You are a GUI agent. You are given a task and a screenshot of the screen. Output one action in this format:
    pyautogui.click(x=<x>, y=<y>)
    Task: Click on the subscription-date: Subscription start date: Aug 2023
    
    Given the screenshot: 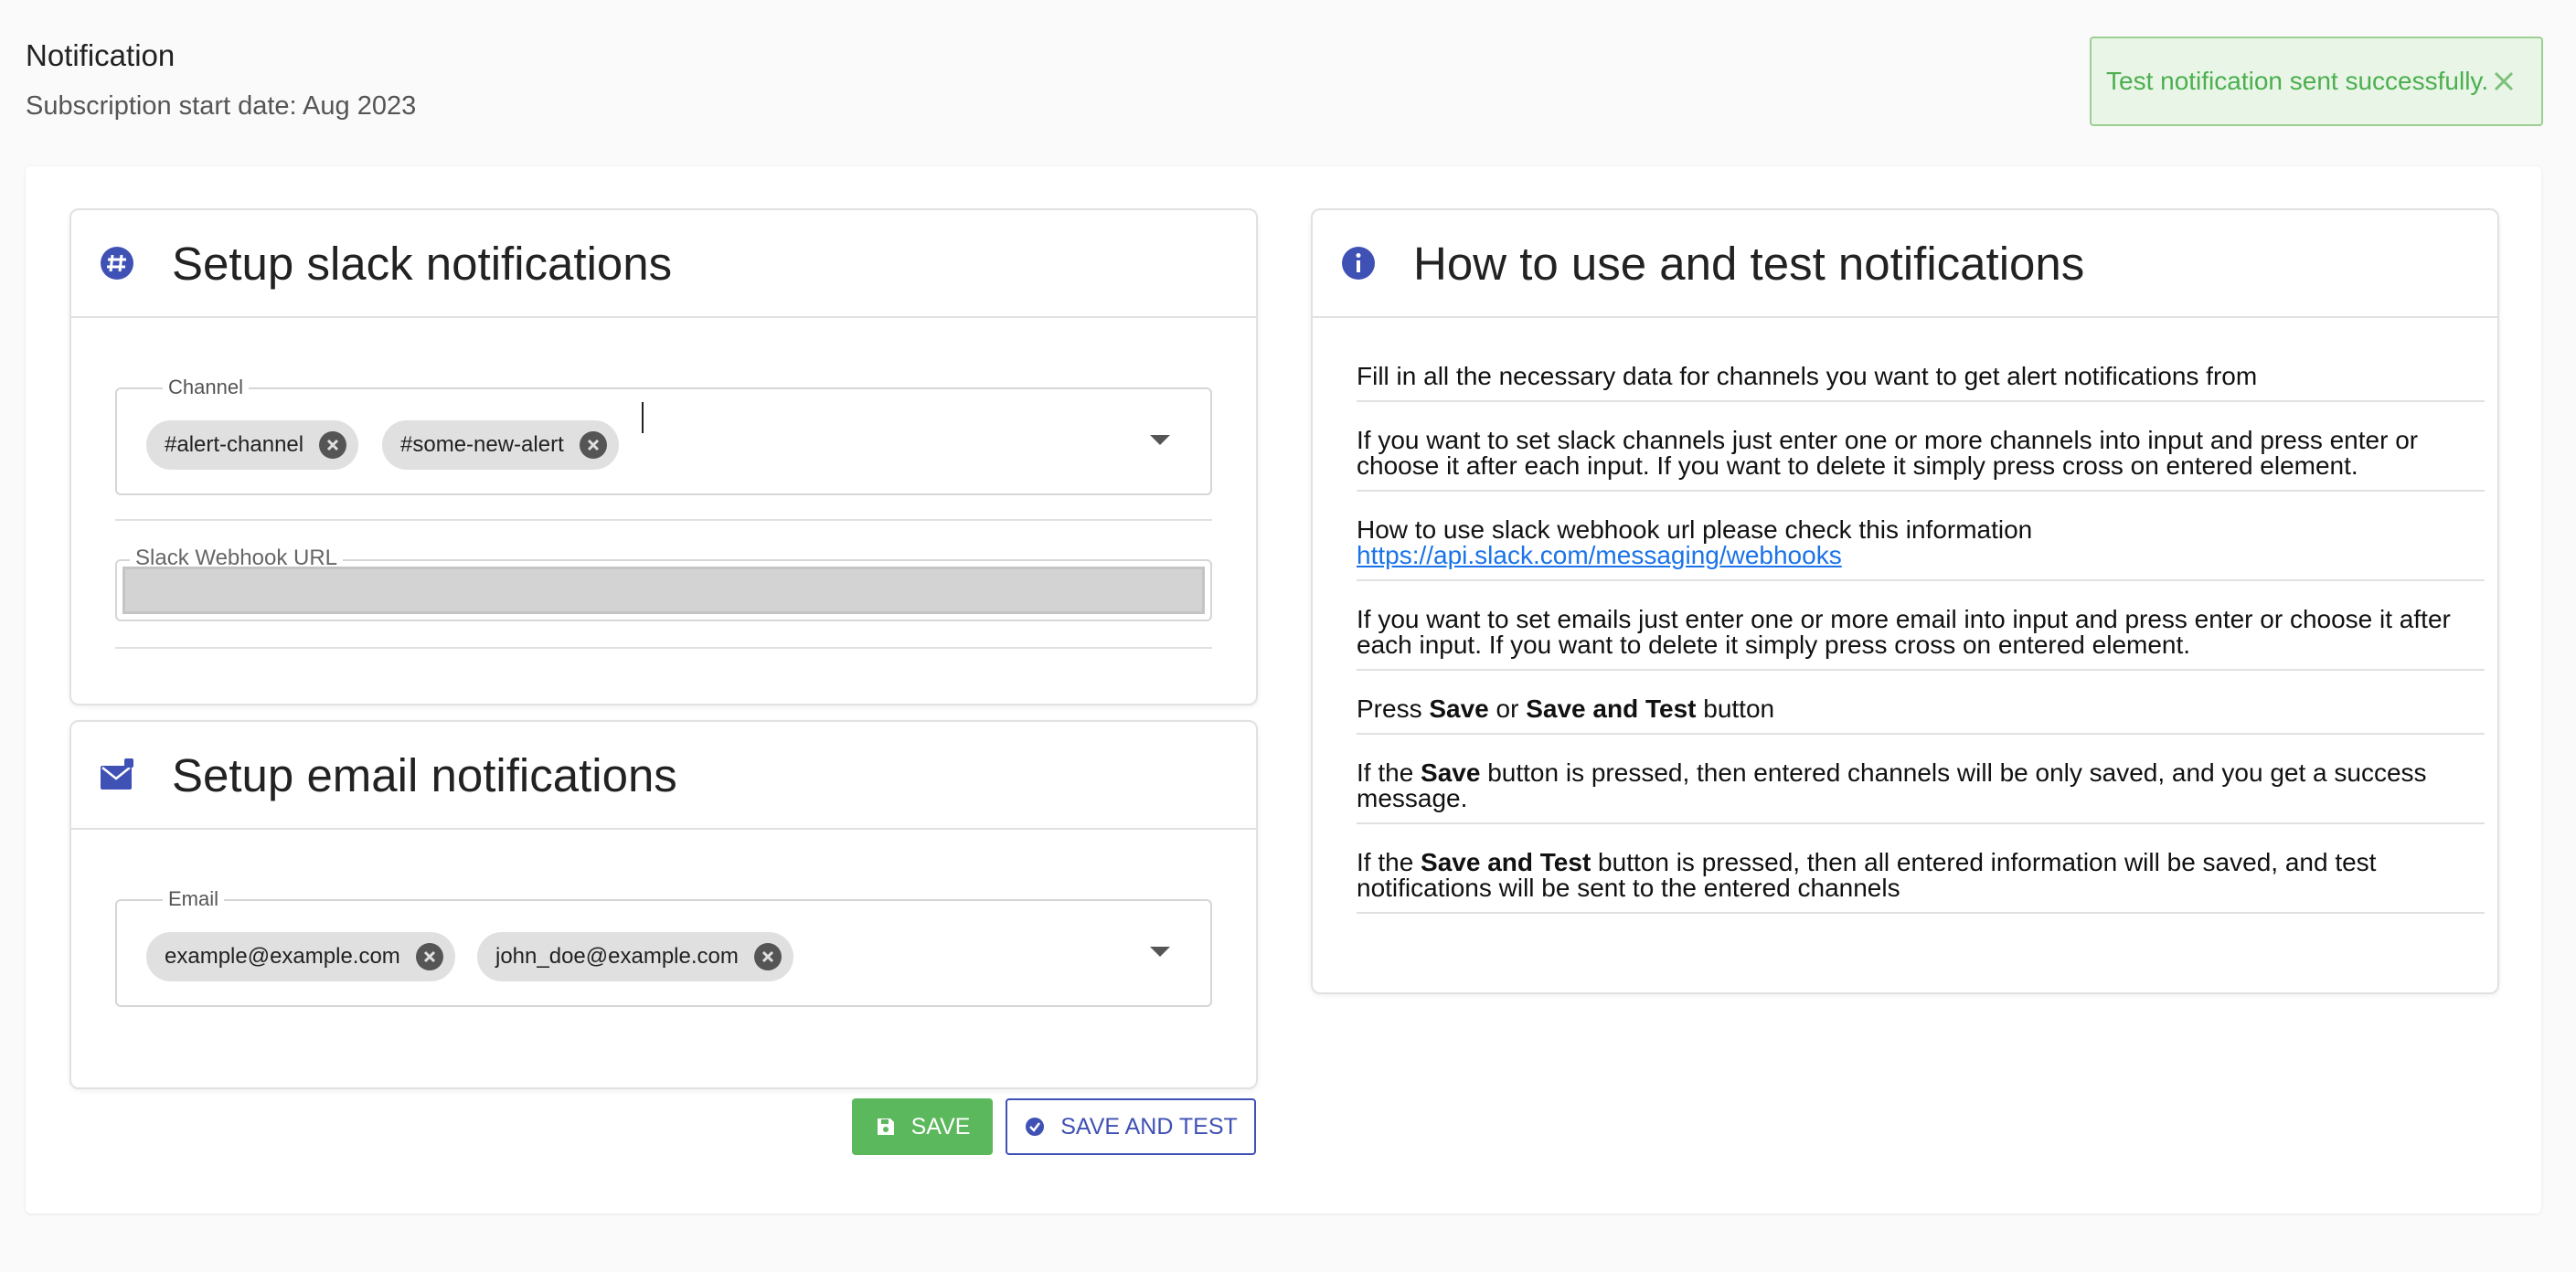 What is the action you would take?
    pyautogui.click(x=222, y=106)
    